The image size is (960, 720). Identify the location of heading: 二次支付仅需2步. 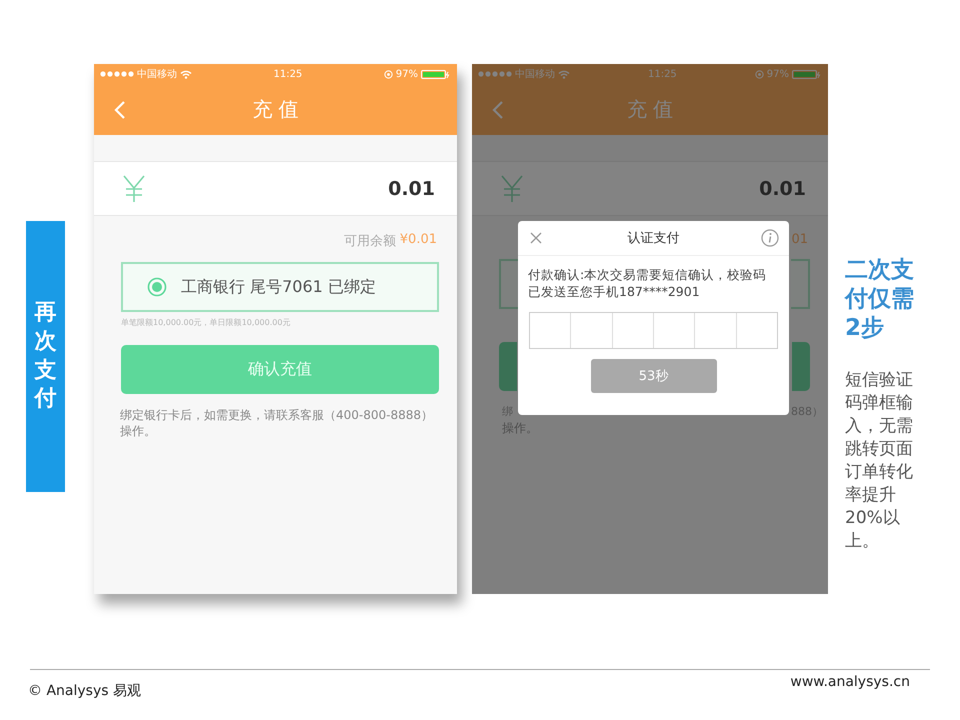
(880, 299).